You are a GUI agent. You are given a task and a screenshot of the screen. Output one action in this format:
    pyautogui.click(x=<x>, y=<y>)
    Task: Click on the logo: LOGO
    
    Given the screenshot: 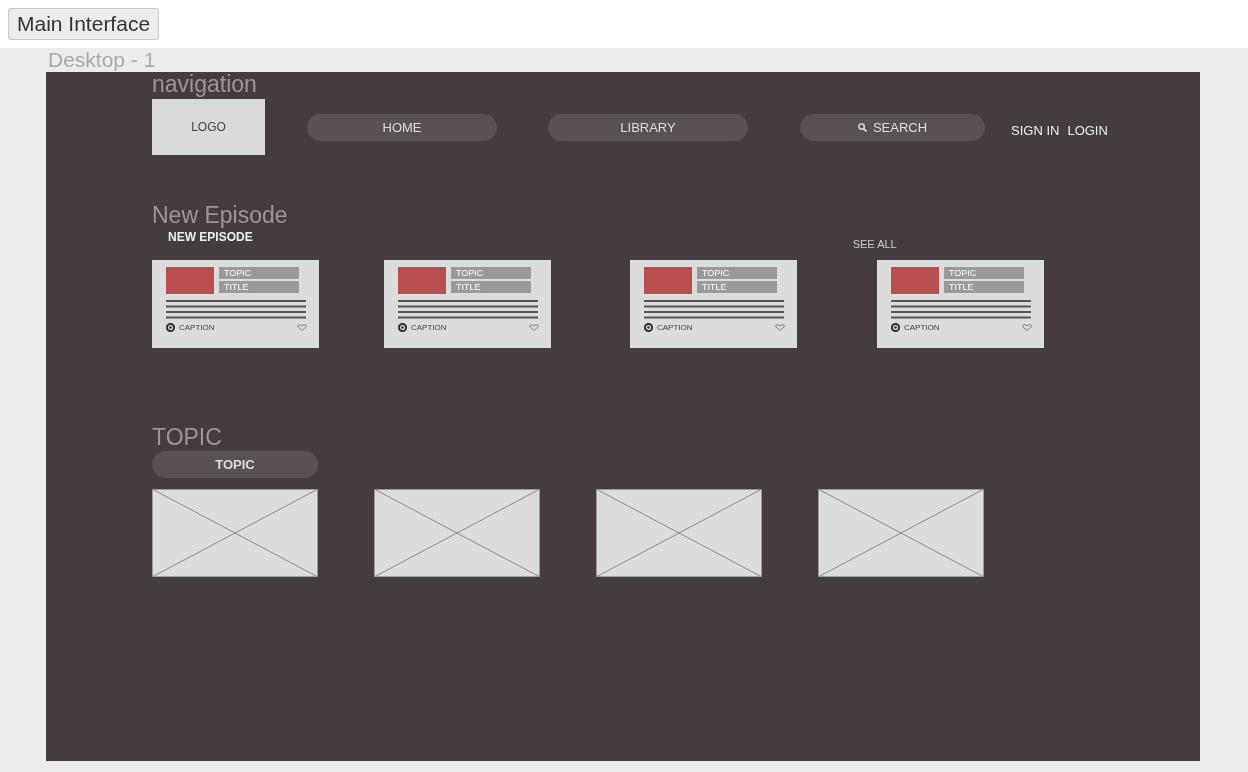 What is the action you would take?
    pyautogui.click(x=208, y=127)
    